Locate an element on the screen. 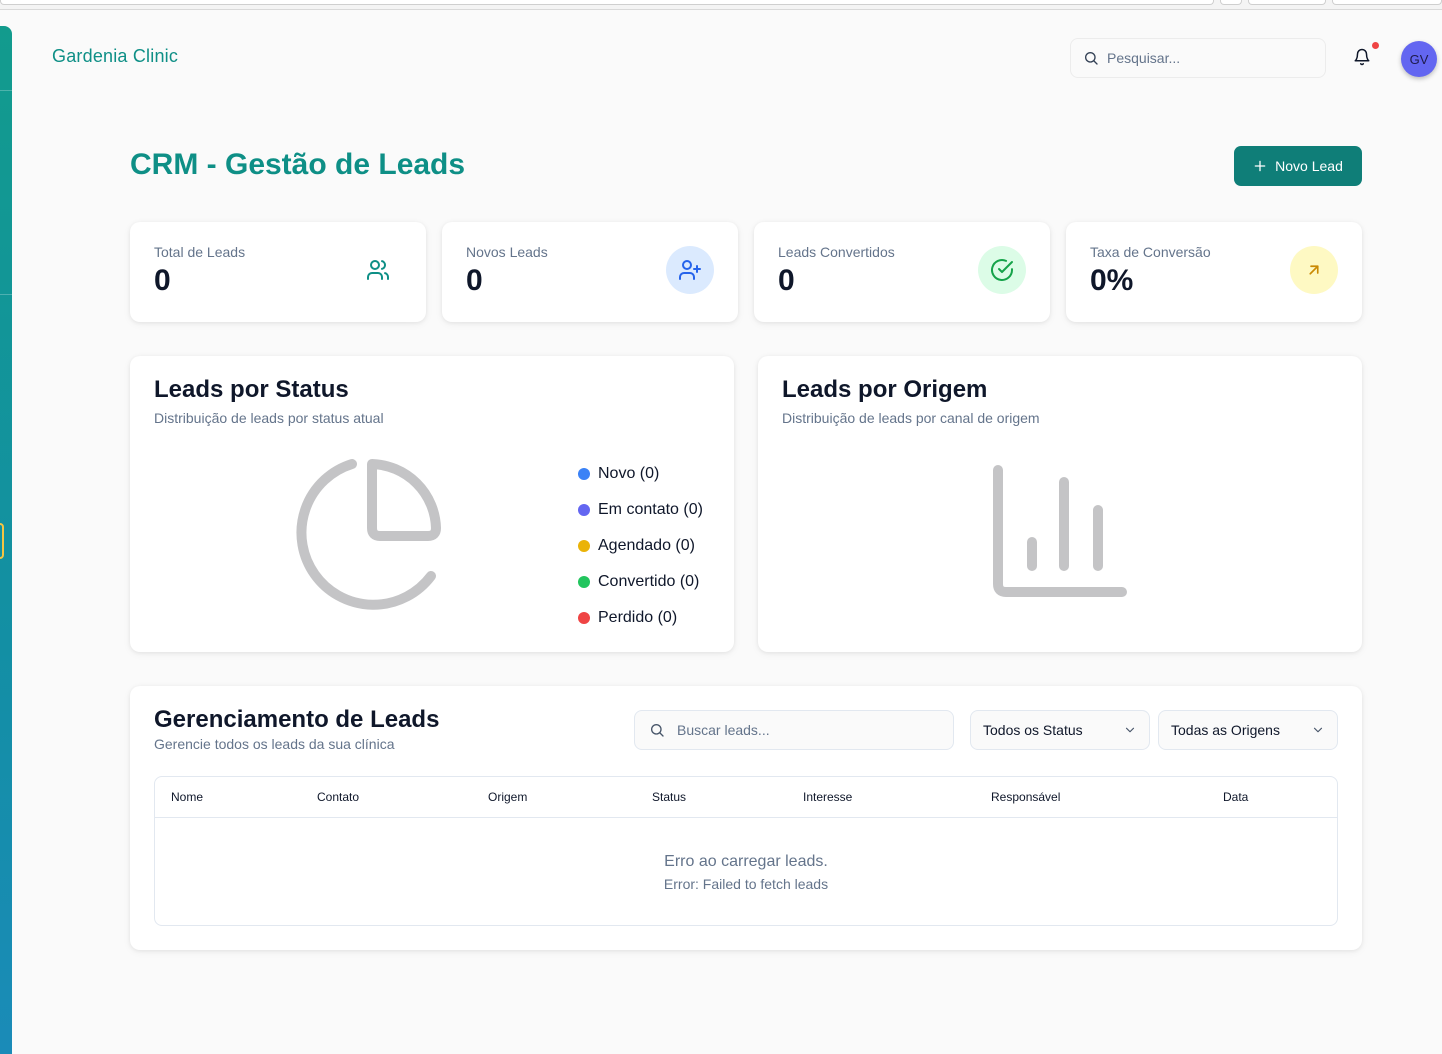  column-header-data: Data is located at coordinates (1235, 797).